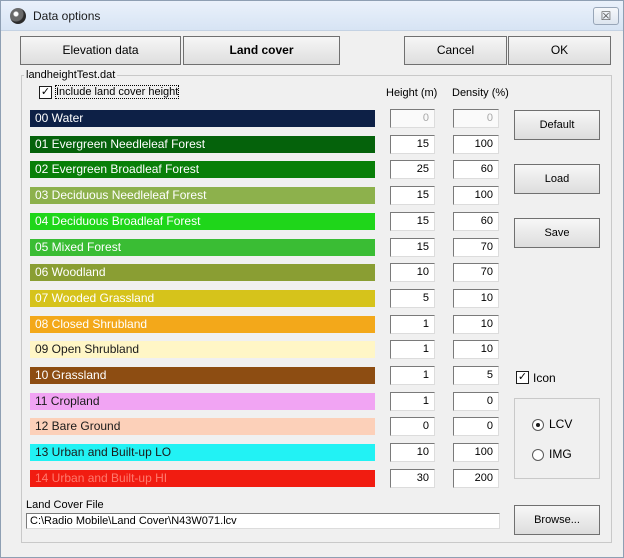 This screenshot has height=558, width=624. What do you see at coordinates (202, 452) in the screenshot?
I see `land-cover-class-label: 13 Urban and Built-up LO` at bounding box center [202, 452].